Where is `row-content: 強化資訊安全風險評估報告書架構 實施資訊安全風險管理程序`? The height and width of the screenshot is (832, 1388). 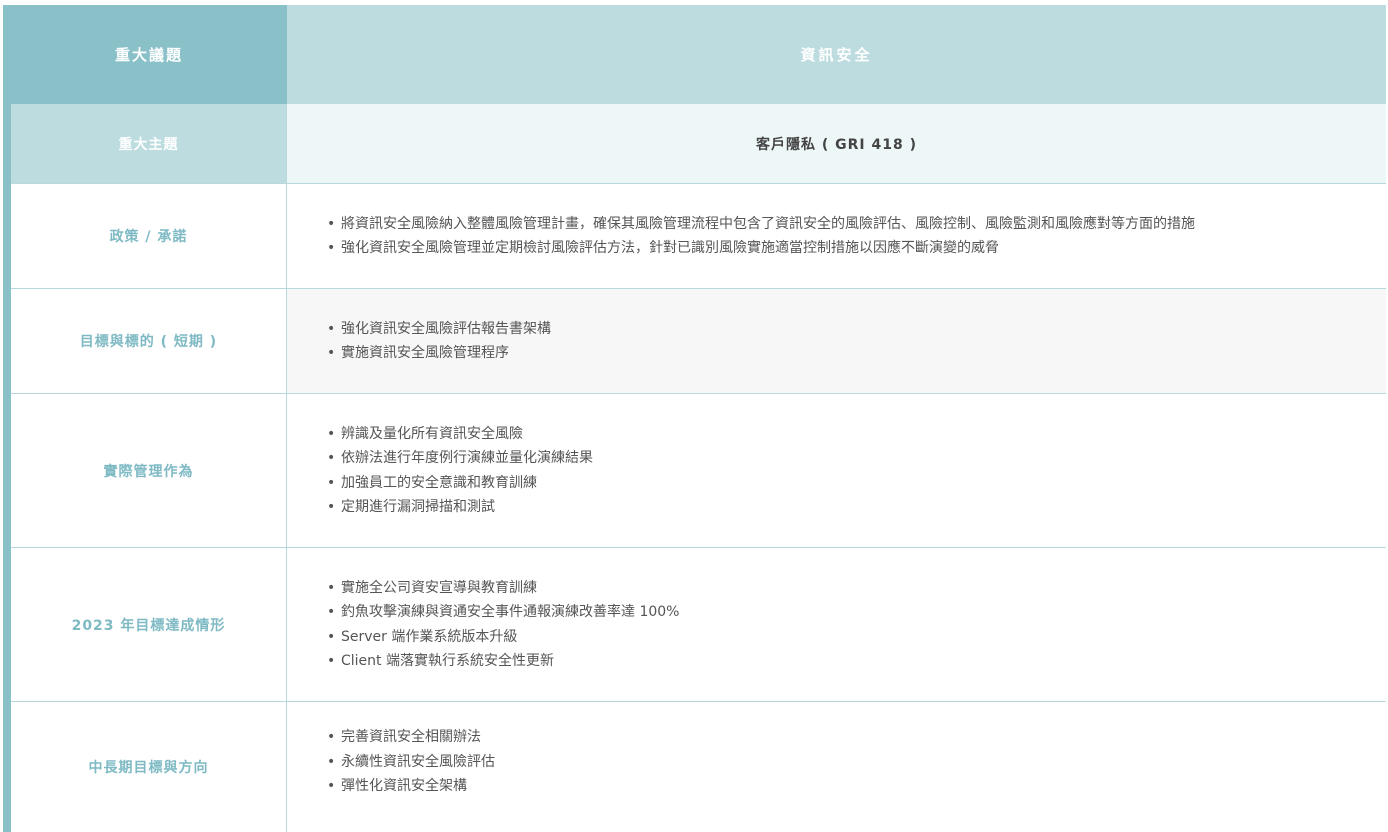 row-content: 強化資訊安全風險評估報告書架構 實施資訊安全風險管理程序 is located at coordinates (836, 341).